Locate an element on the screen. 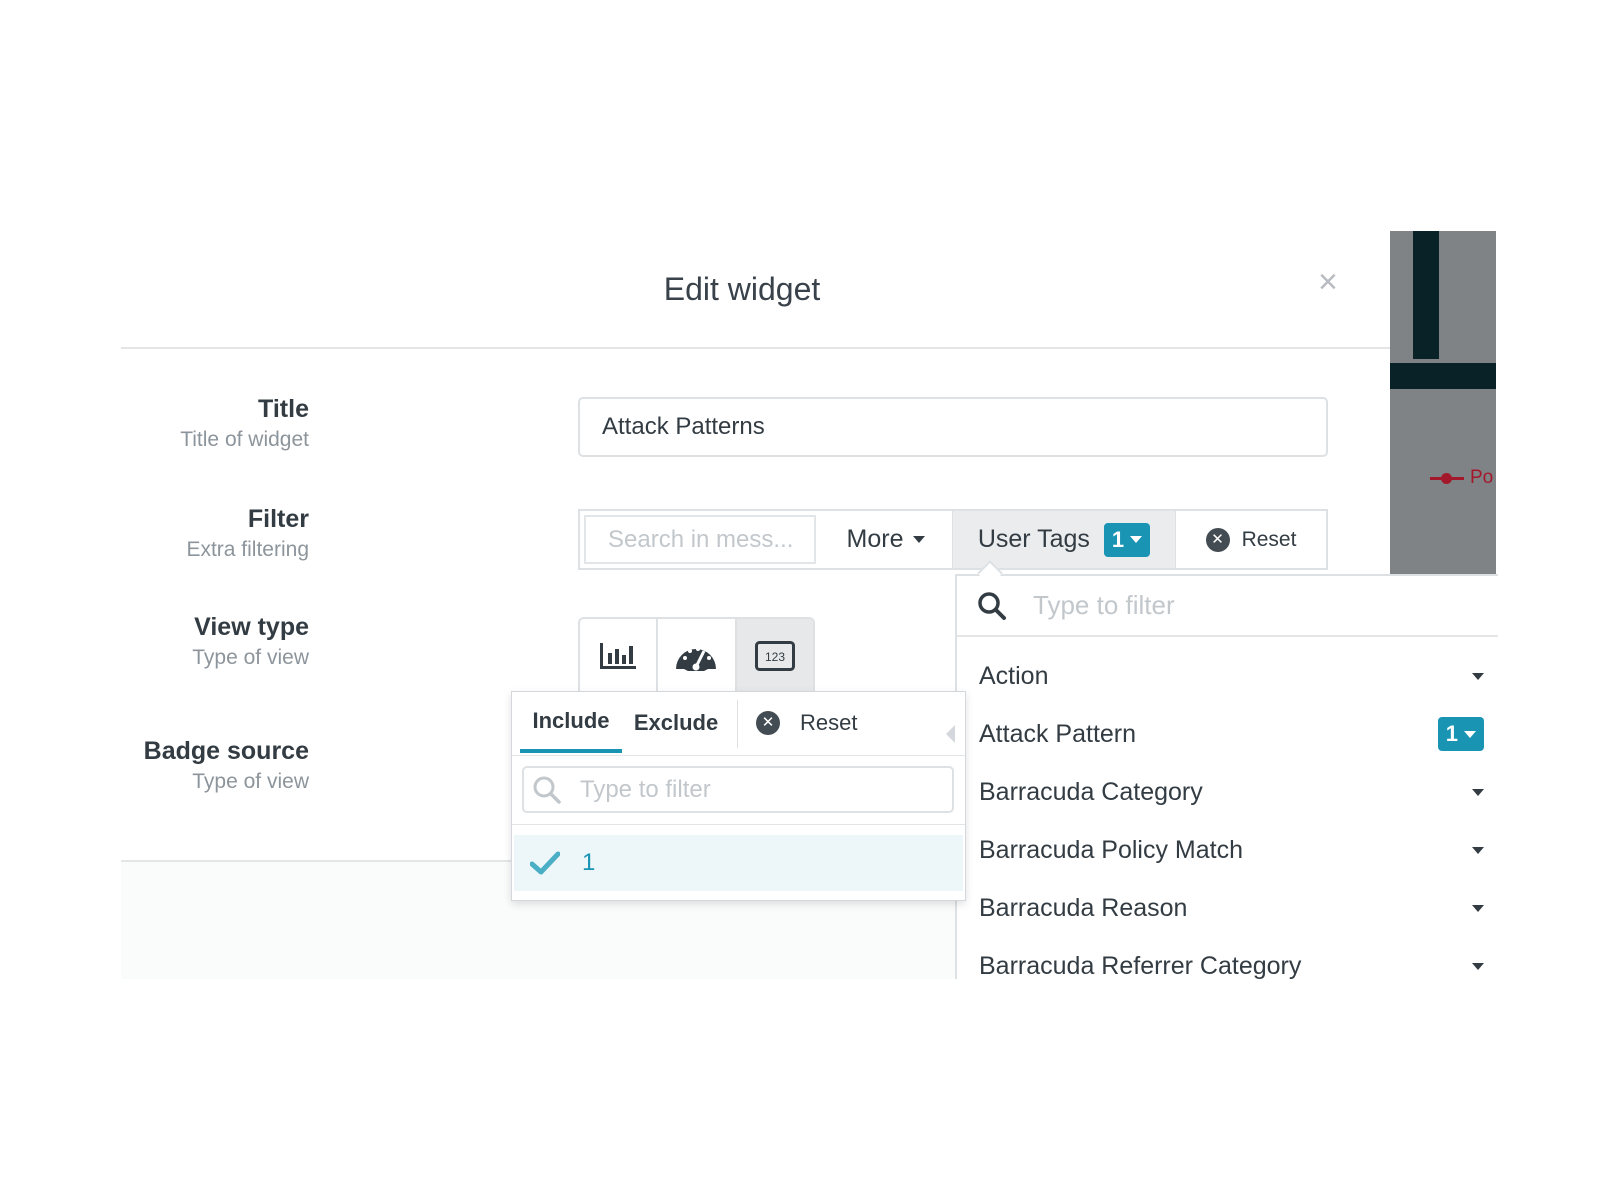 The image size is (1600, 1200). number-display-icon: 123 is located at coordinates (774, 656).